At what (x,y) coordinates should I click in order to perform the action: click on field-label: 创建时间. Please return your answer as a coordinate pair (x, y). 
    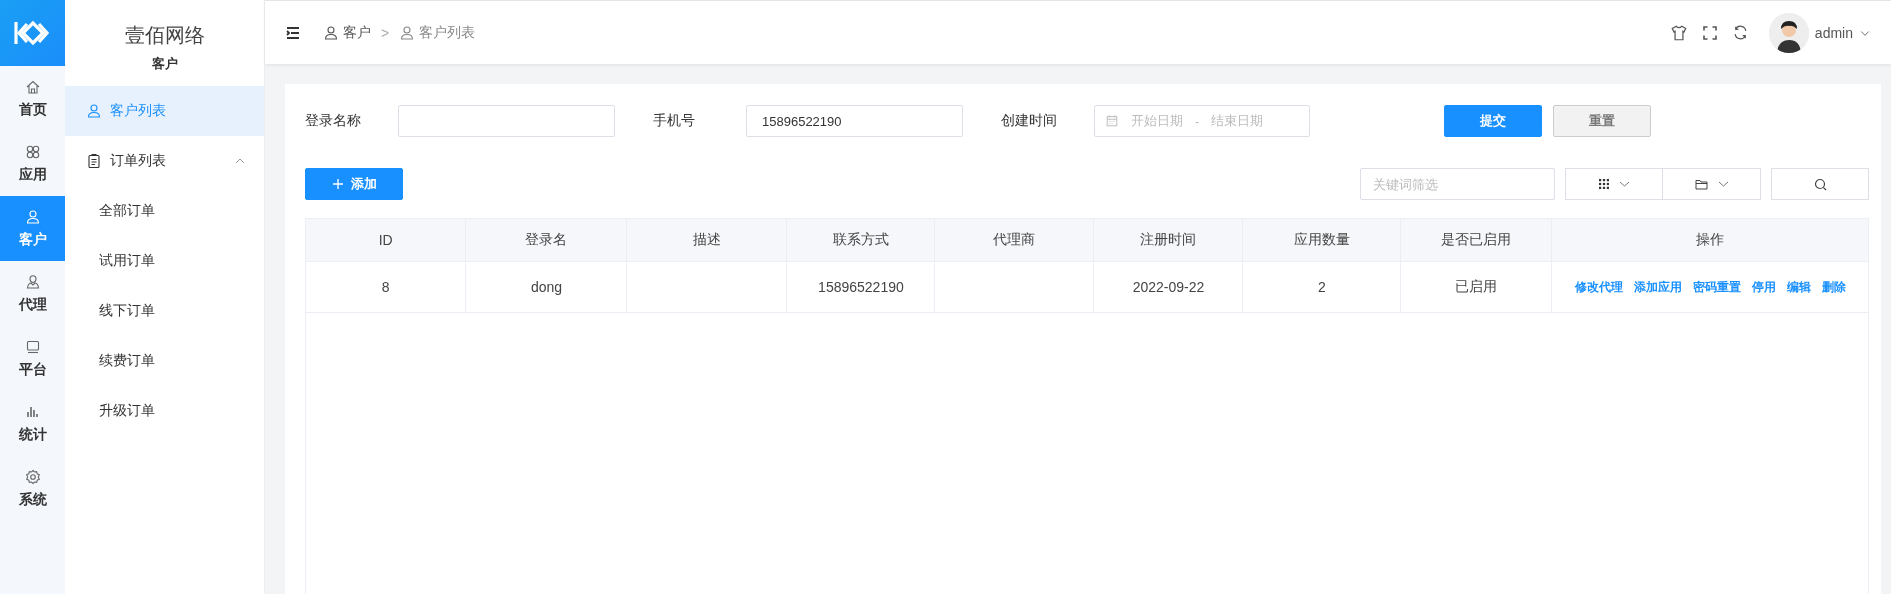
    Looking at the image, I should click on (1029, 121).